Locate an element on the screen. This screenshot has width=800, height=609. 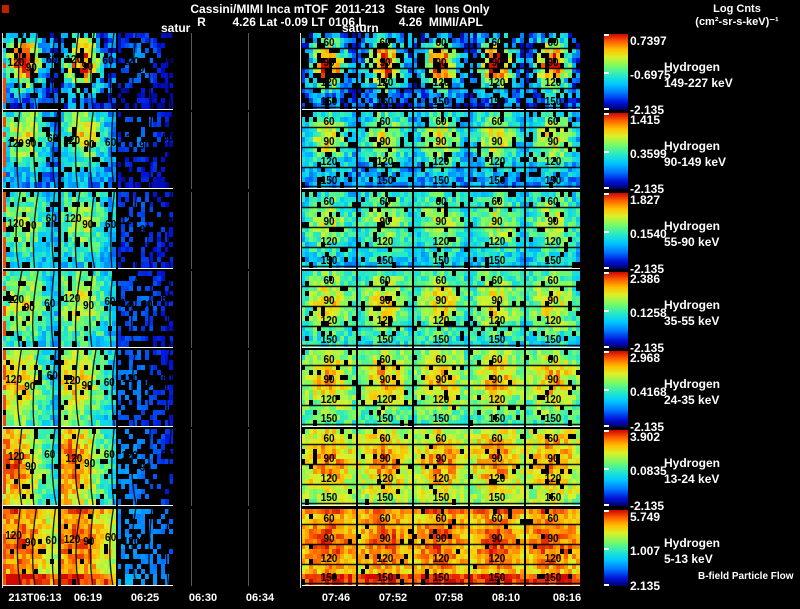
heatmap-panel-r3c9 is located at coordinates (497, 230).